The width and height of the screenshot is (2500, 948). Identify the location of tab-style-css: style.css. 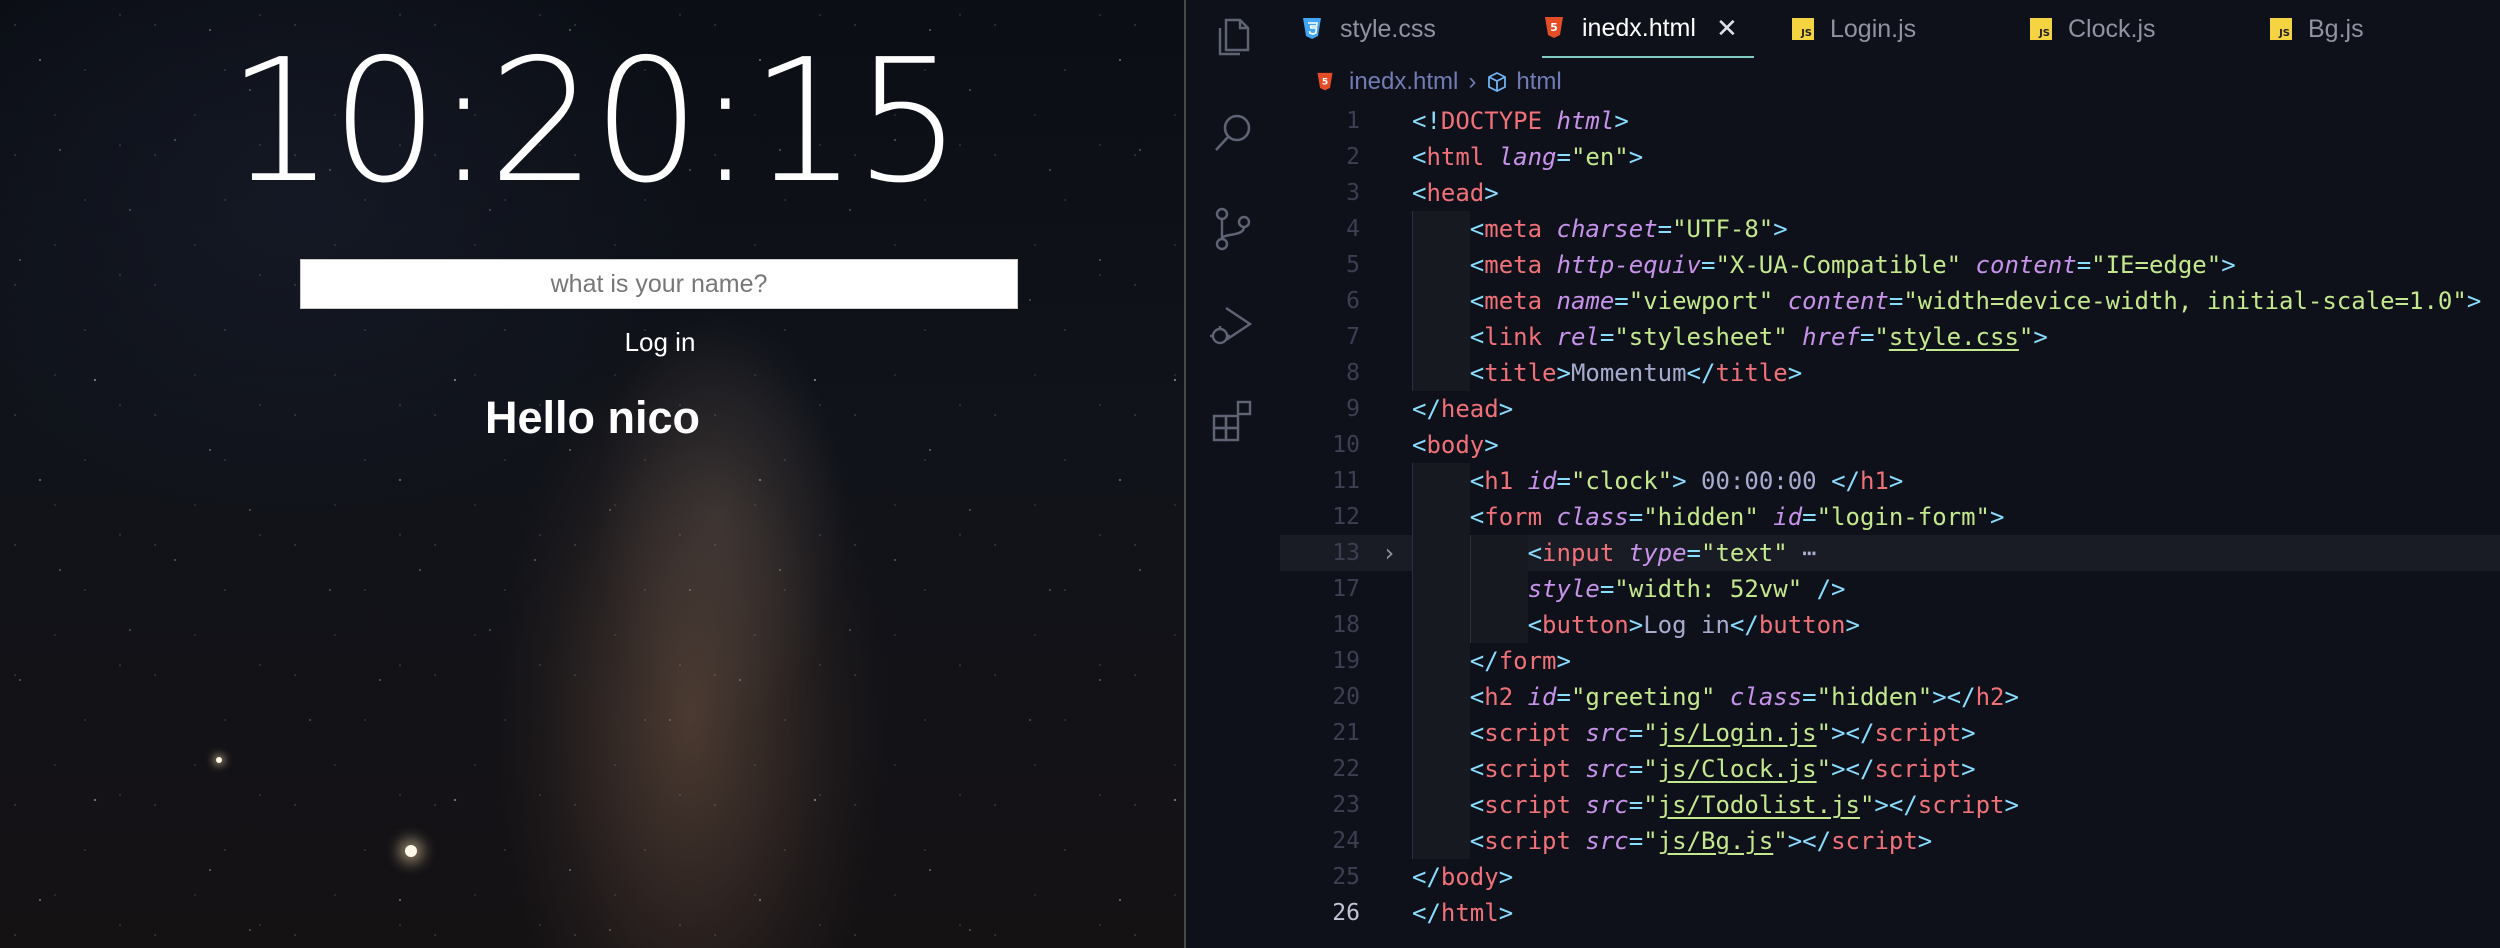
(1368, 29).